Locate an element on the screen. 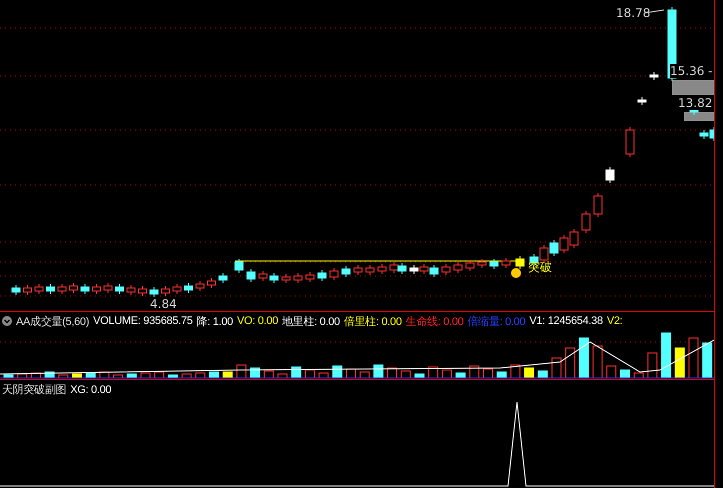 The height and width of the screenshot is (488, 723). indicator-value: 倍里柱: 0.00 is located at coordinates (373, 321).